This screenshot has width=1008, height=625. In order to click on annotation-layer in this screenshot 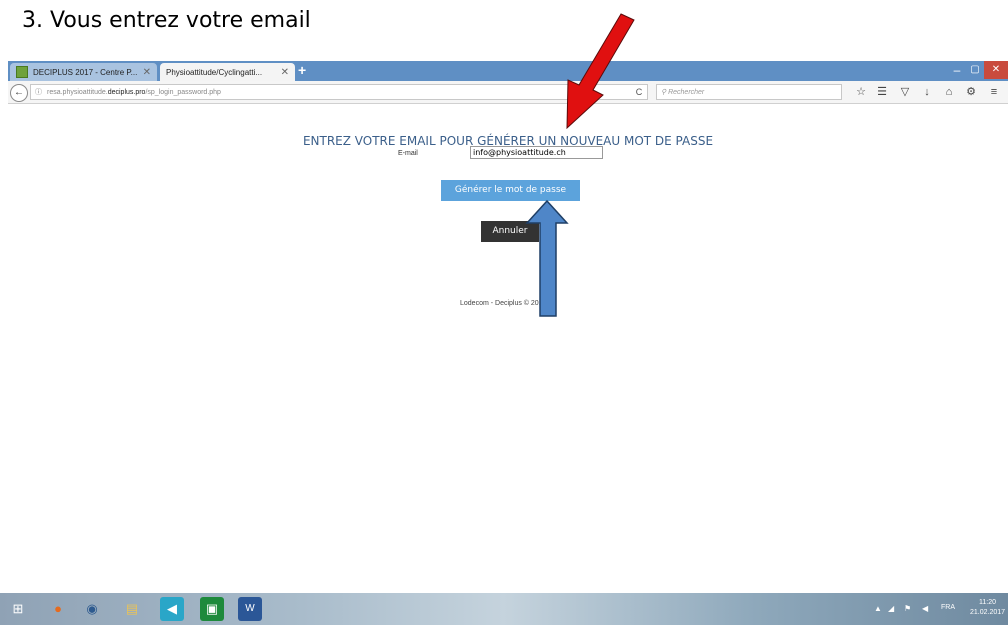, I will do `click(580, 165)`.